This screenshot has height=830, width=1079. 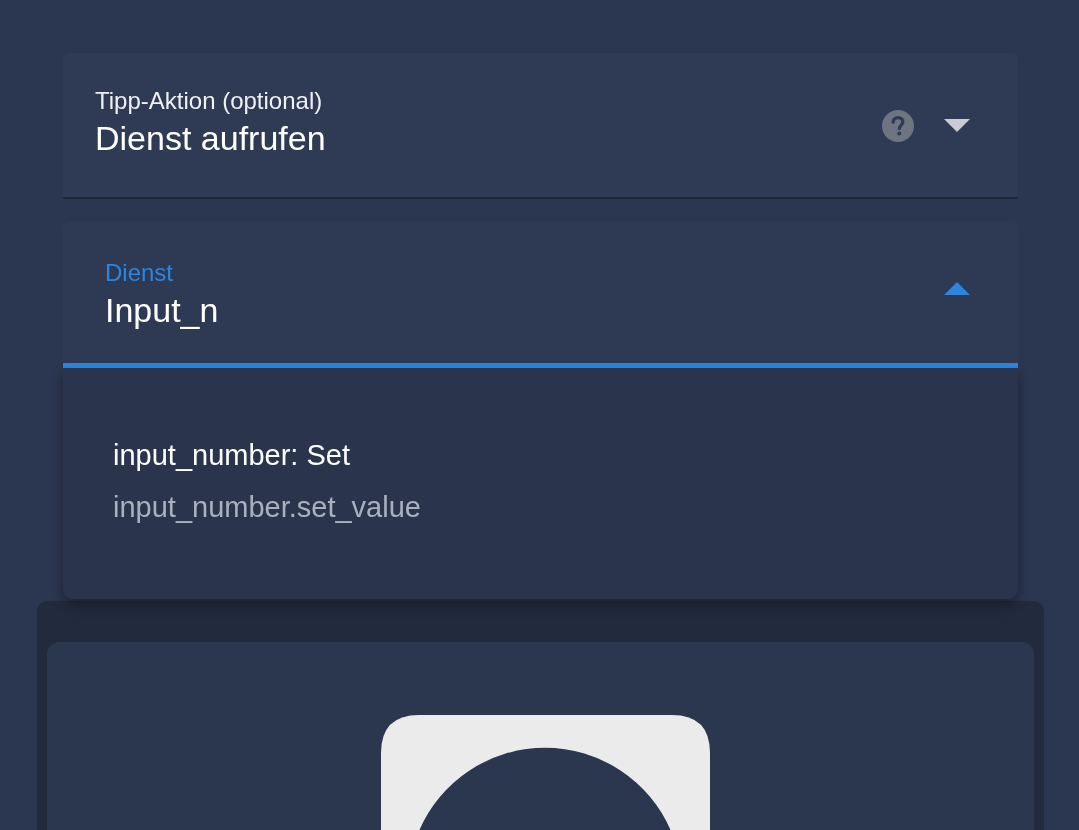 What do you see at coordinates (162, 310) in the screenshot?
I see `field-value: Input_n` at bounding box center [162, 310].